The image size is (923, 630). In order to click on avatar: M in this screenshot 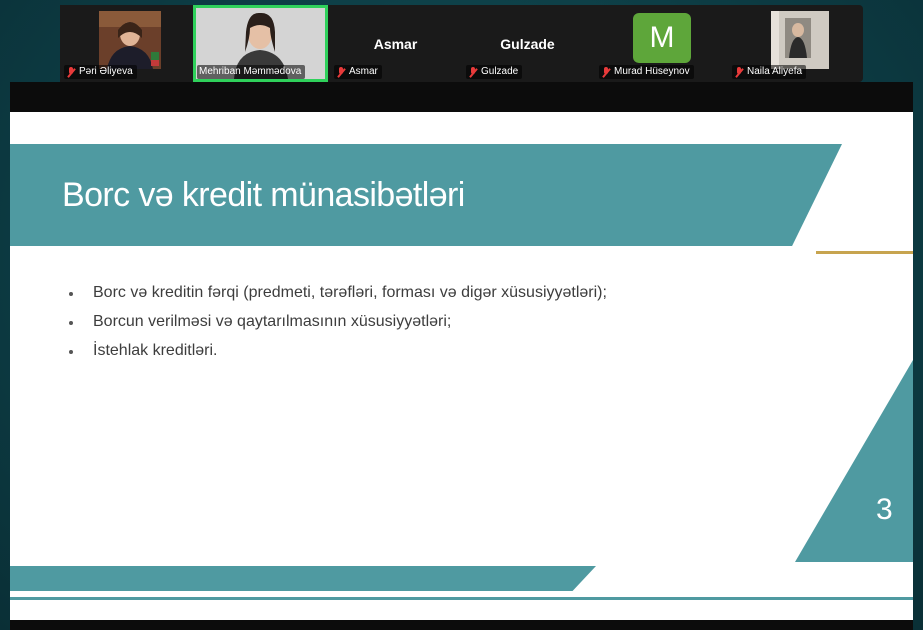, I will do `click(662, 38)`.